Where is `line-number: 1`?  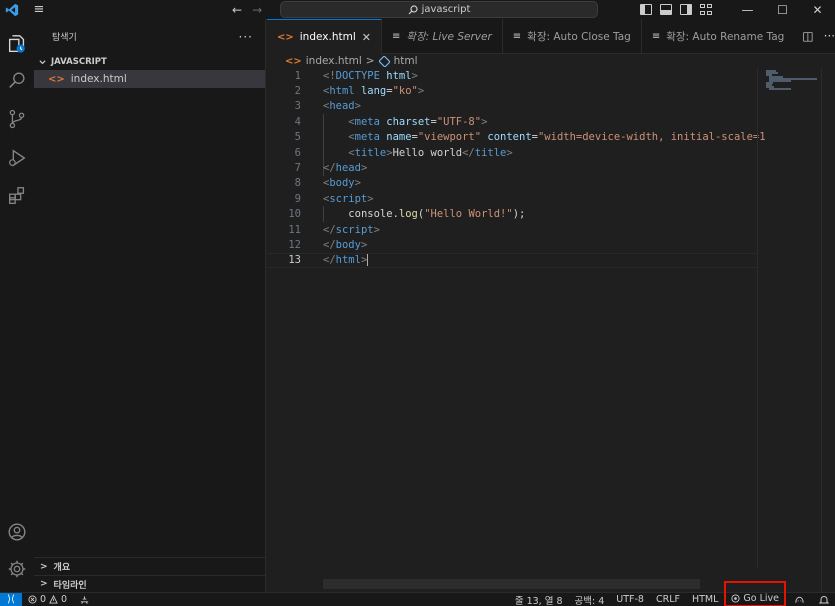 line-number: 1 is located at coordinates (297, 75).